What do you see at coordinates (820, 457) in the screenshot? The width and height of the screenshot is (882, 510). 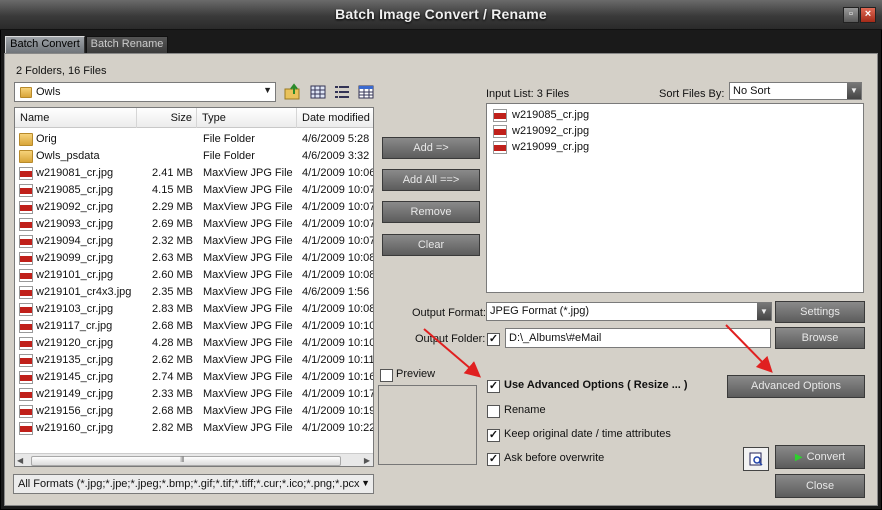 I see `convert-button: ▶ Convert` at bounding box center [820, 457].